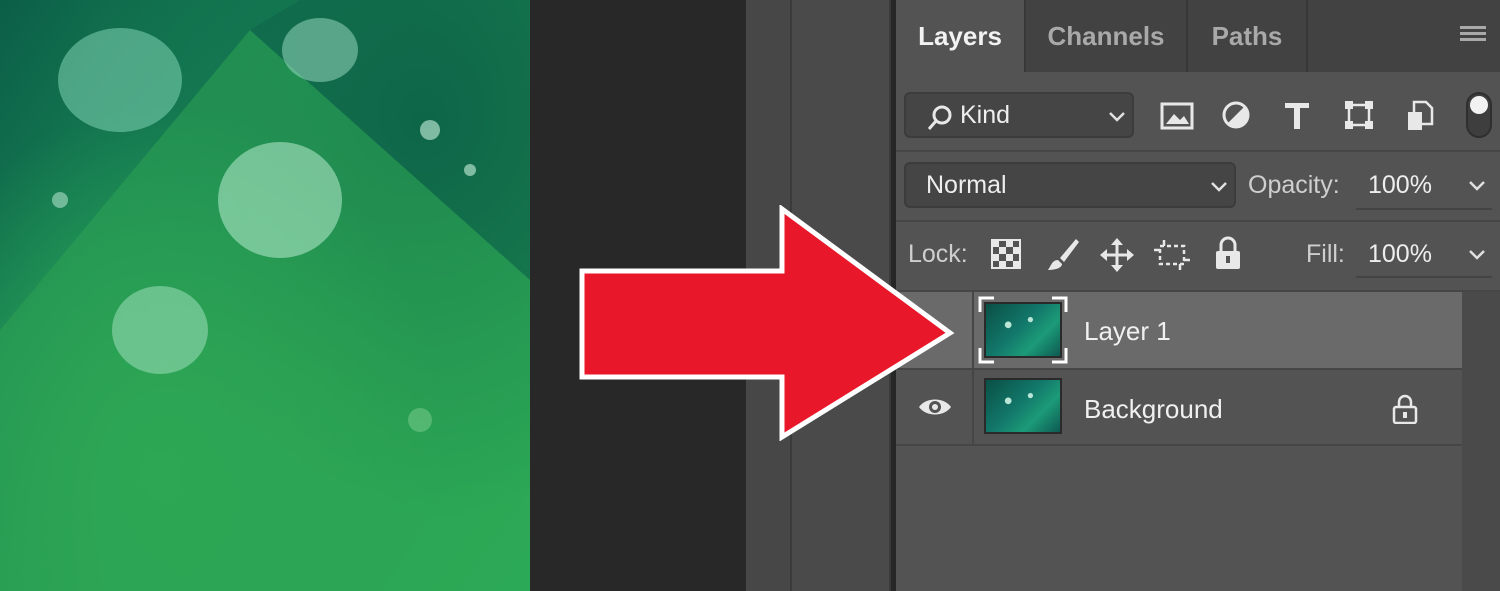  I want to click on search-icon, so click(939, 117).